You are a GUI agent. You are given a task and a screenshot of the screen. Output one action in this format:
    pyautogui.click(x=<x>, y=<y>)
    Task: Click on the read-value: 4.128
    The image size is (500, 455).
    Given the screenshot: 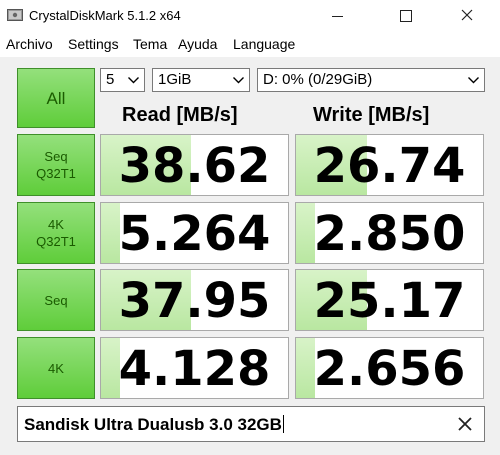 What is the action you would take?
    pyautogui.click(x=194, y=369)
    